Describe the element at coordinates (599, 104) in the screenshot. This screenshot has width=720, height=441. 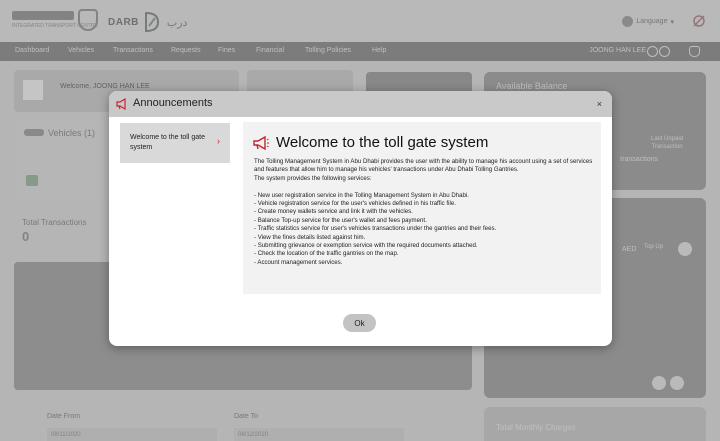
I see `close-icon: ×` at that location.